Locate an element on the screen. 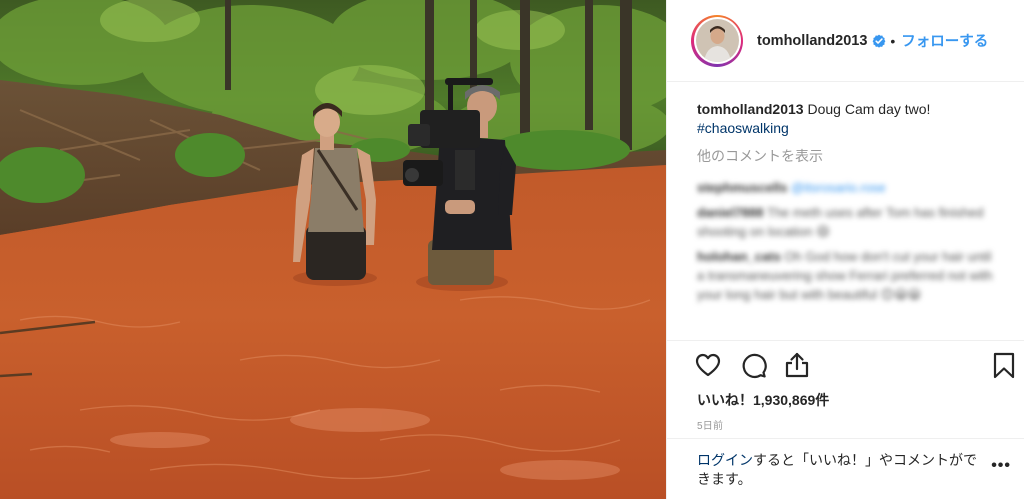 This screenshot has width=1024, height=499. login-link: ログイン is located at coordinates (725, 460).